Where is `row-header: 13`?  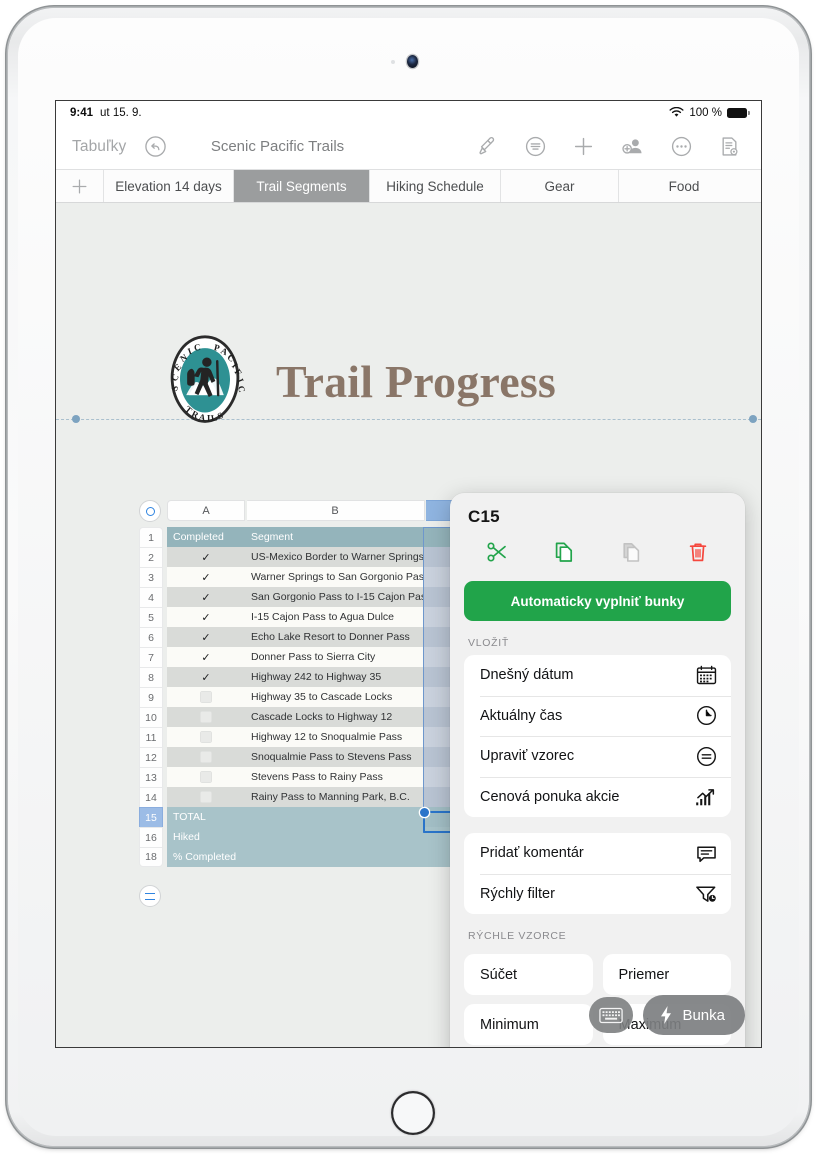
row-header: 13 is located at coordinates (151, 777).